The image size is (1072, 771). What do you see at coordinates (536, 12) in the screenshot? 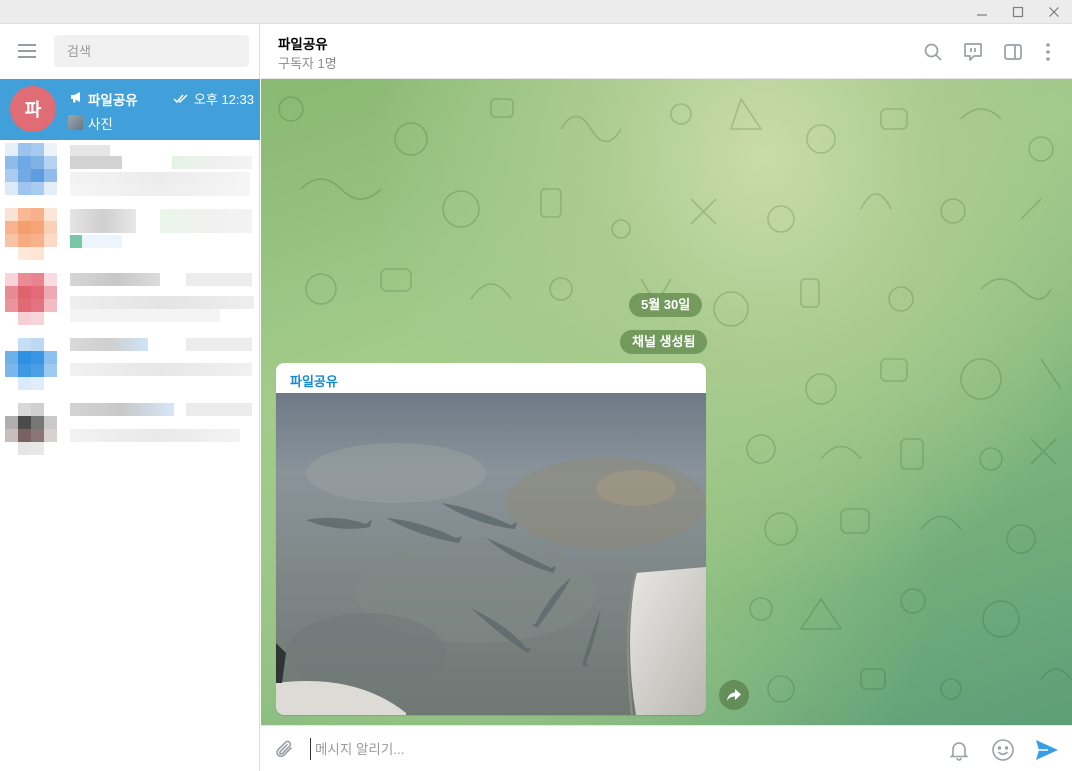
I see `window-titlebar` at bounding box center [536, 12].